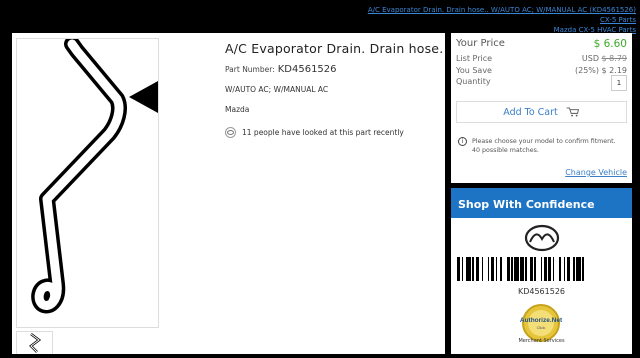 This screenshot has width=640, height=358. I want to click on part-number: Part Number: KD4561526, so click(281, 69).